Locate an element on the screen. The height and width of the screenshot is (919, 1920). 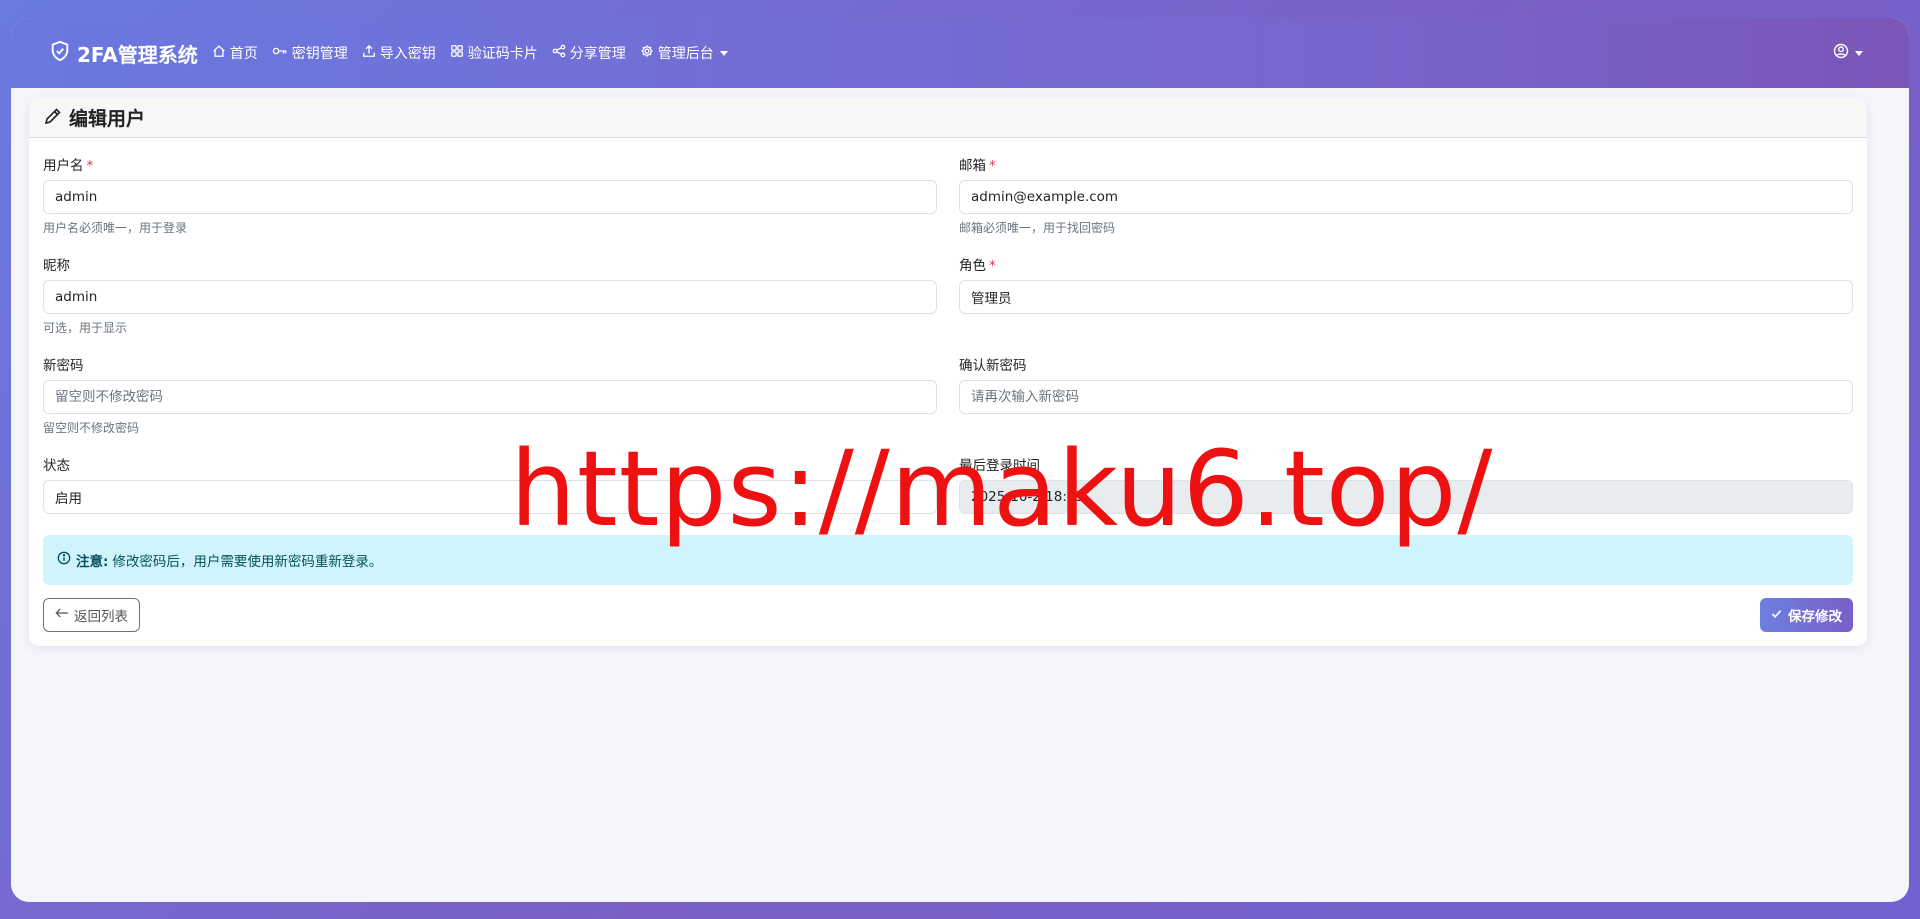
username-hint: 用户名必须唯一，用于登录 is located at coordinates (115, 228).